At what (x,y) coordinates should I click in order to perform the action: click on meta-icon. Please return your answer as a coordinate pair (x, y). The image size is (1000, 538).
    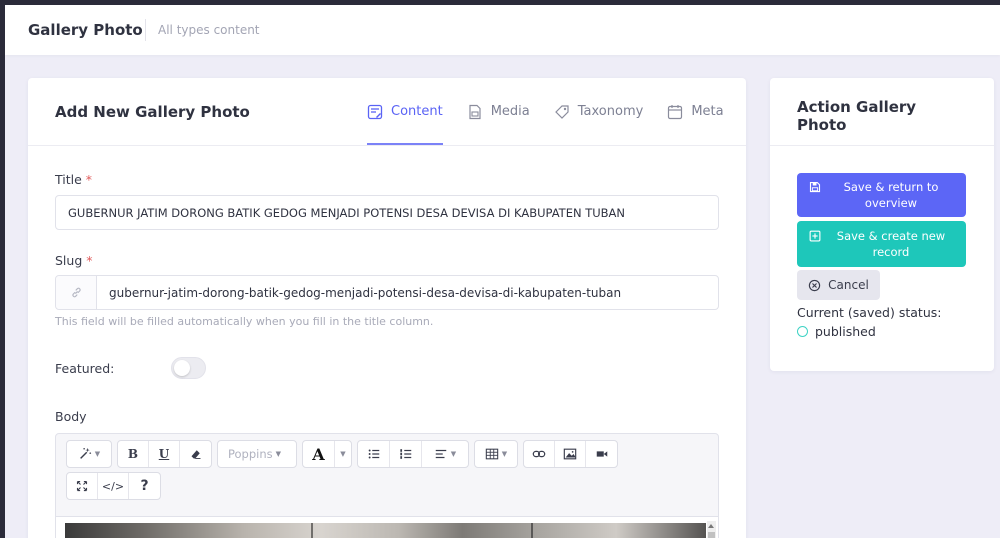
    Looking at the image, I should click on (675, 111).